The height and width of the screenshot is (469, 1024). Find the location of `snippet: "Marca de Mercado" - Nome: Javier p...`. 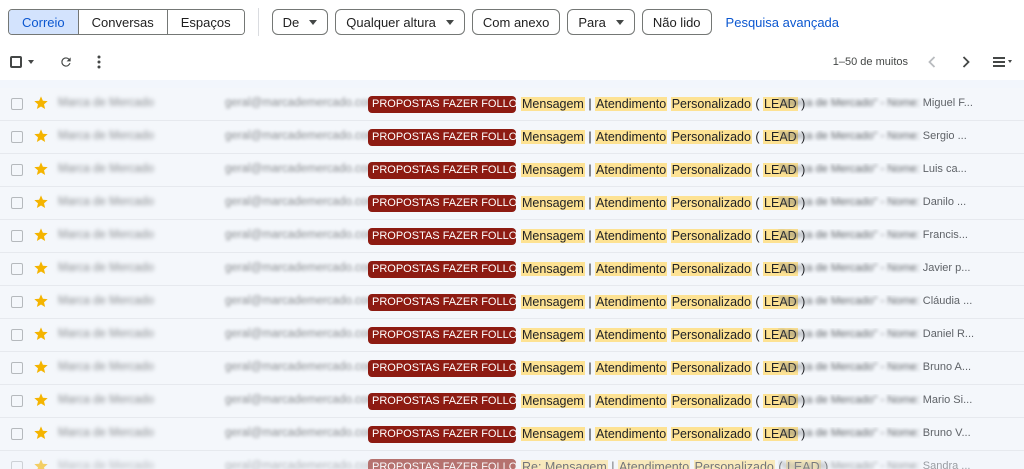

snippet: "Marca de Mercado" - Nome: Javier p... is located at coordinates (901, 268).